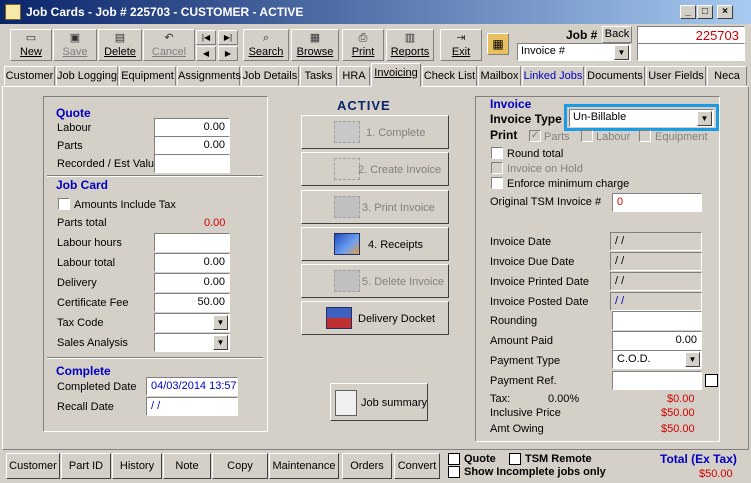  What do you see at coordinates (711, 380) in the screenshot?
I see `payment-ref-checkbox` at bounding box center [711, 380].